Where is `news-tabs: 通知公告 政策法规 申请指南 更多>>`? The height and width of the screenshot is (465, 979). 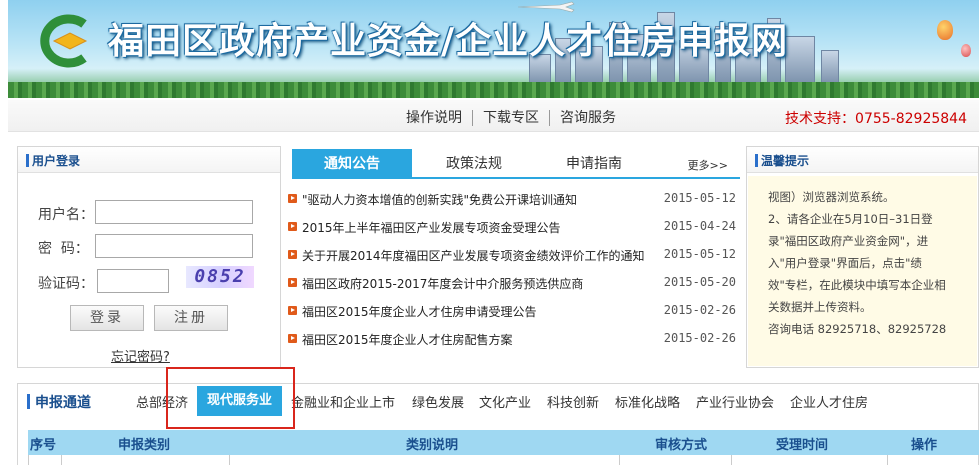 news-tabs: 通知公告 政策法规 申请指南 更多>> is located at coordinates (516, 163).